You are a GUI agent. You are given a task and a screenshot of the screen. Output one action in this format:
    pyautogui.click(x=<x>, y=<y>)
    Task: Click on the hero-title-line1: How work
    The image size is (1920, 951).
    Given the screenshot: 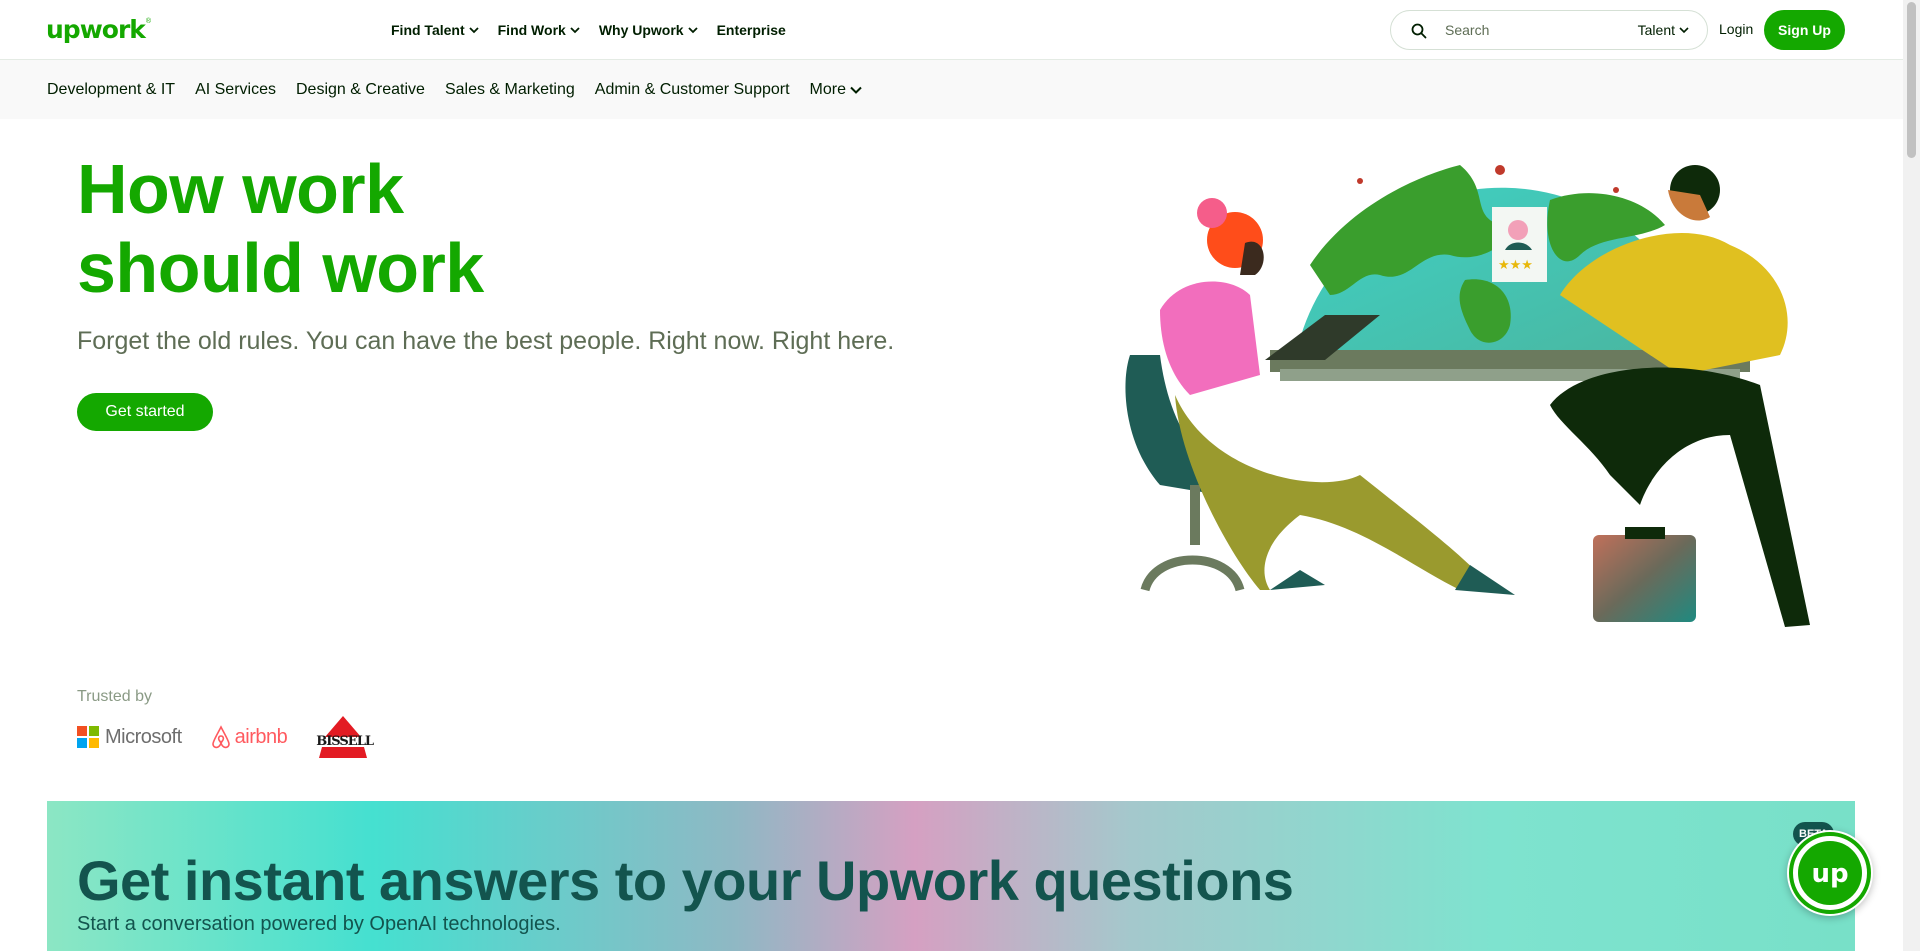 What is the action you would take?
    pyautogui.click(x=240, y=189)
    